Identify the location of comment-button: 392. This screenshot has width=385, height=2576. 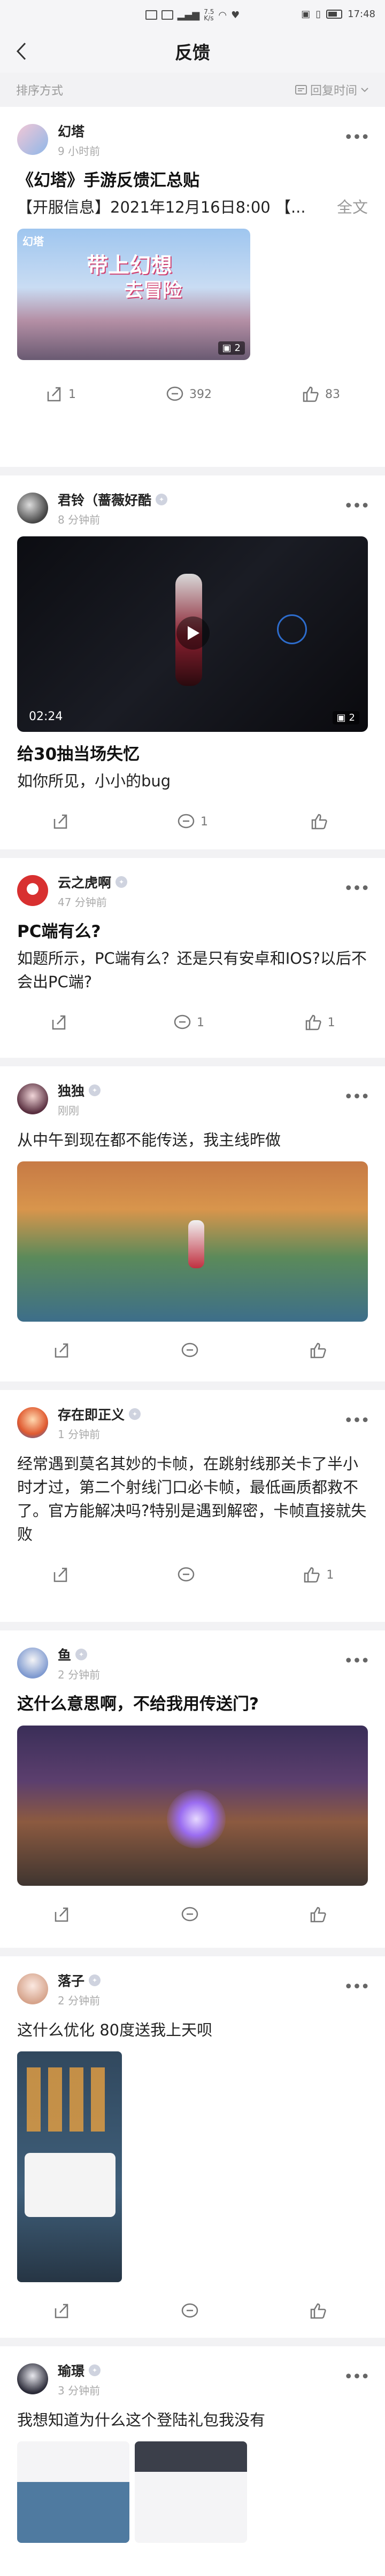
(189, 394).